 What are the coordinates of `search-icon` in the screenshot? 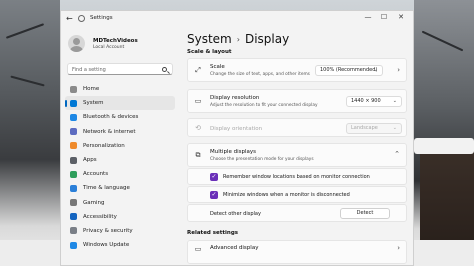 It's located at (164, 69).